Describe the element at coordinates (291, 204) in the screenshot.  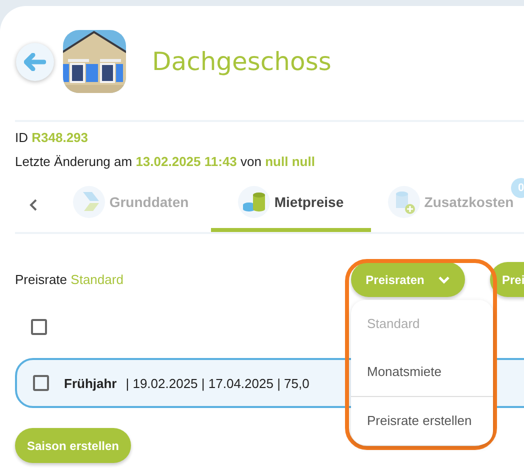
I see `tab: Mietpreise` at that location.